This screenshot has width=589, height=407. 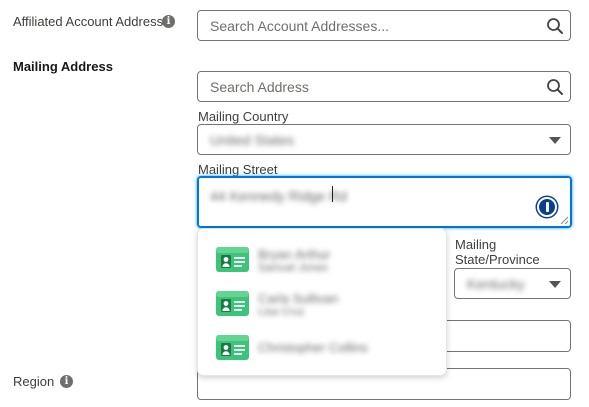 I want to click on mailing-country-label: Mailing Country, so click(x=243, y=116).